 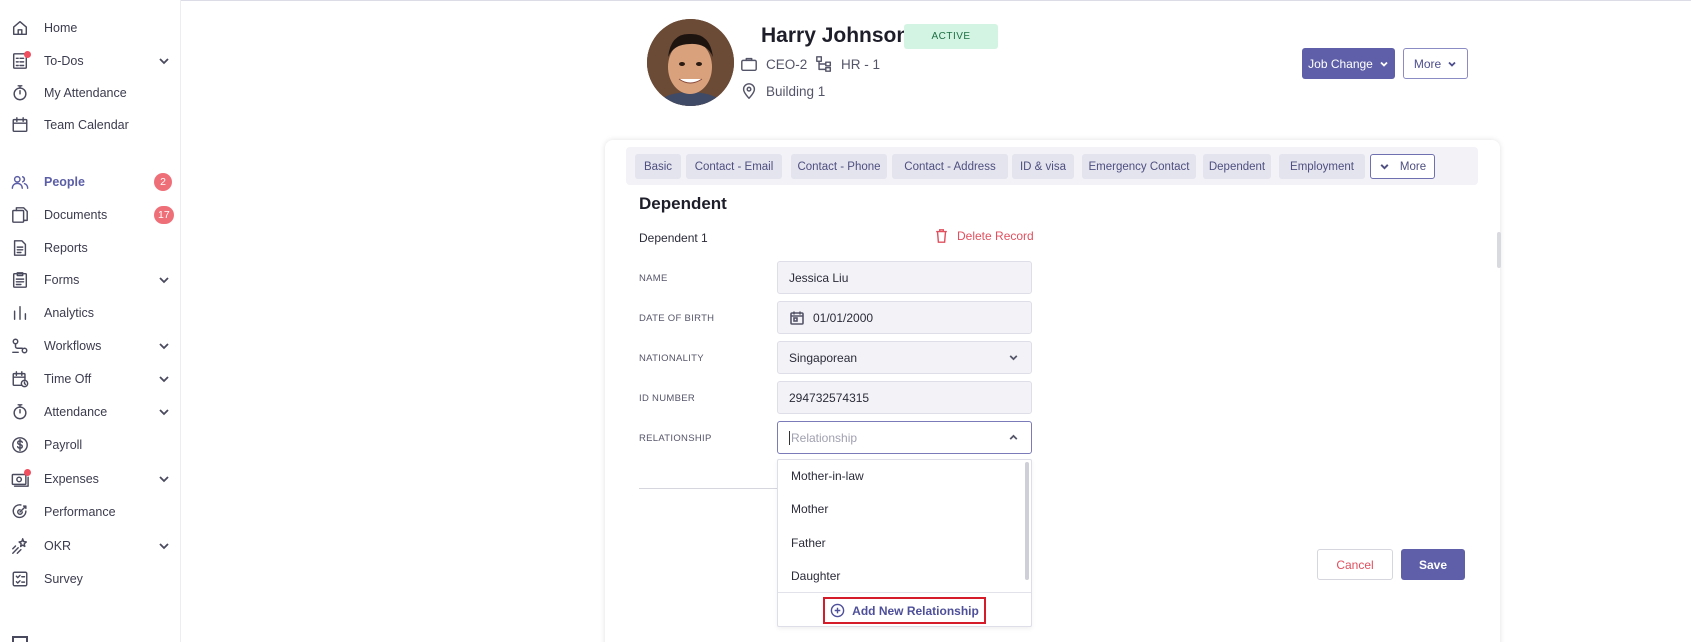 I want to click on department-text: HR - 1, so click(x=861, y=64).